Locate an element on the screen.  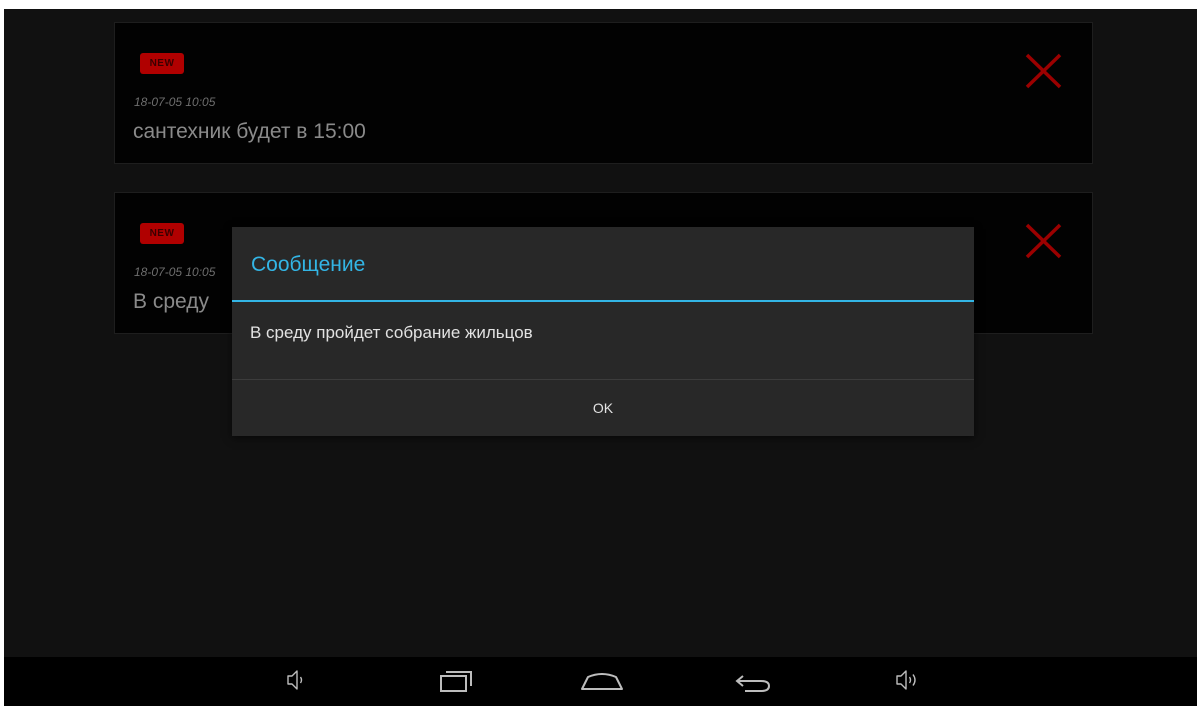
home-icon is located at coordinates (602, 682).